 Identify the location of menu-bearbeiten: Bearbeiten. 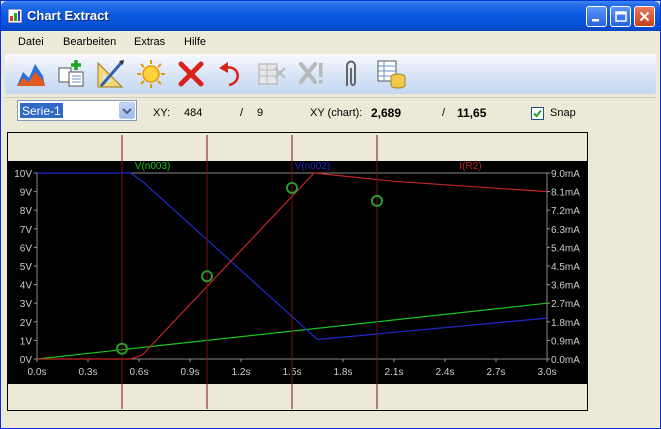
(89, 42).